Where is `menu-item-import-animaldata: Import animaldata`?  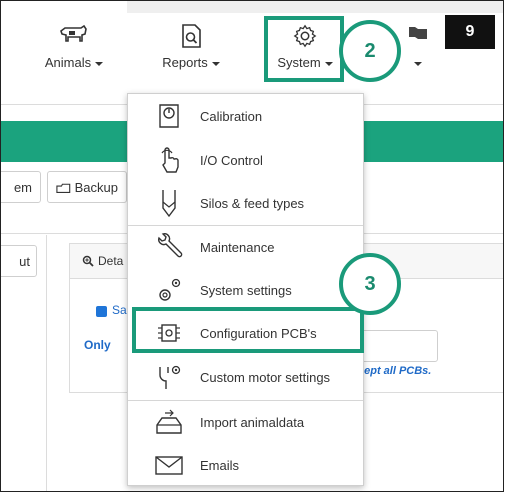
menu-item-import-animaldata: Import animaldata is located at coordinates (245, 422).